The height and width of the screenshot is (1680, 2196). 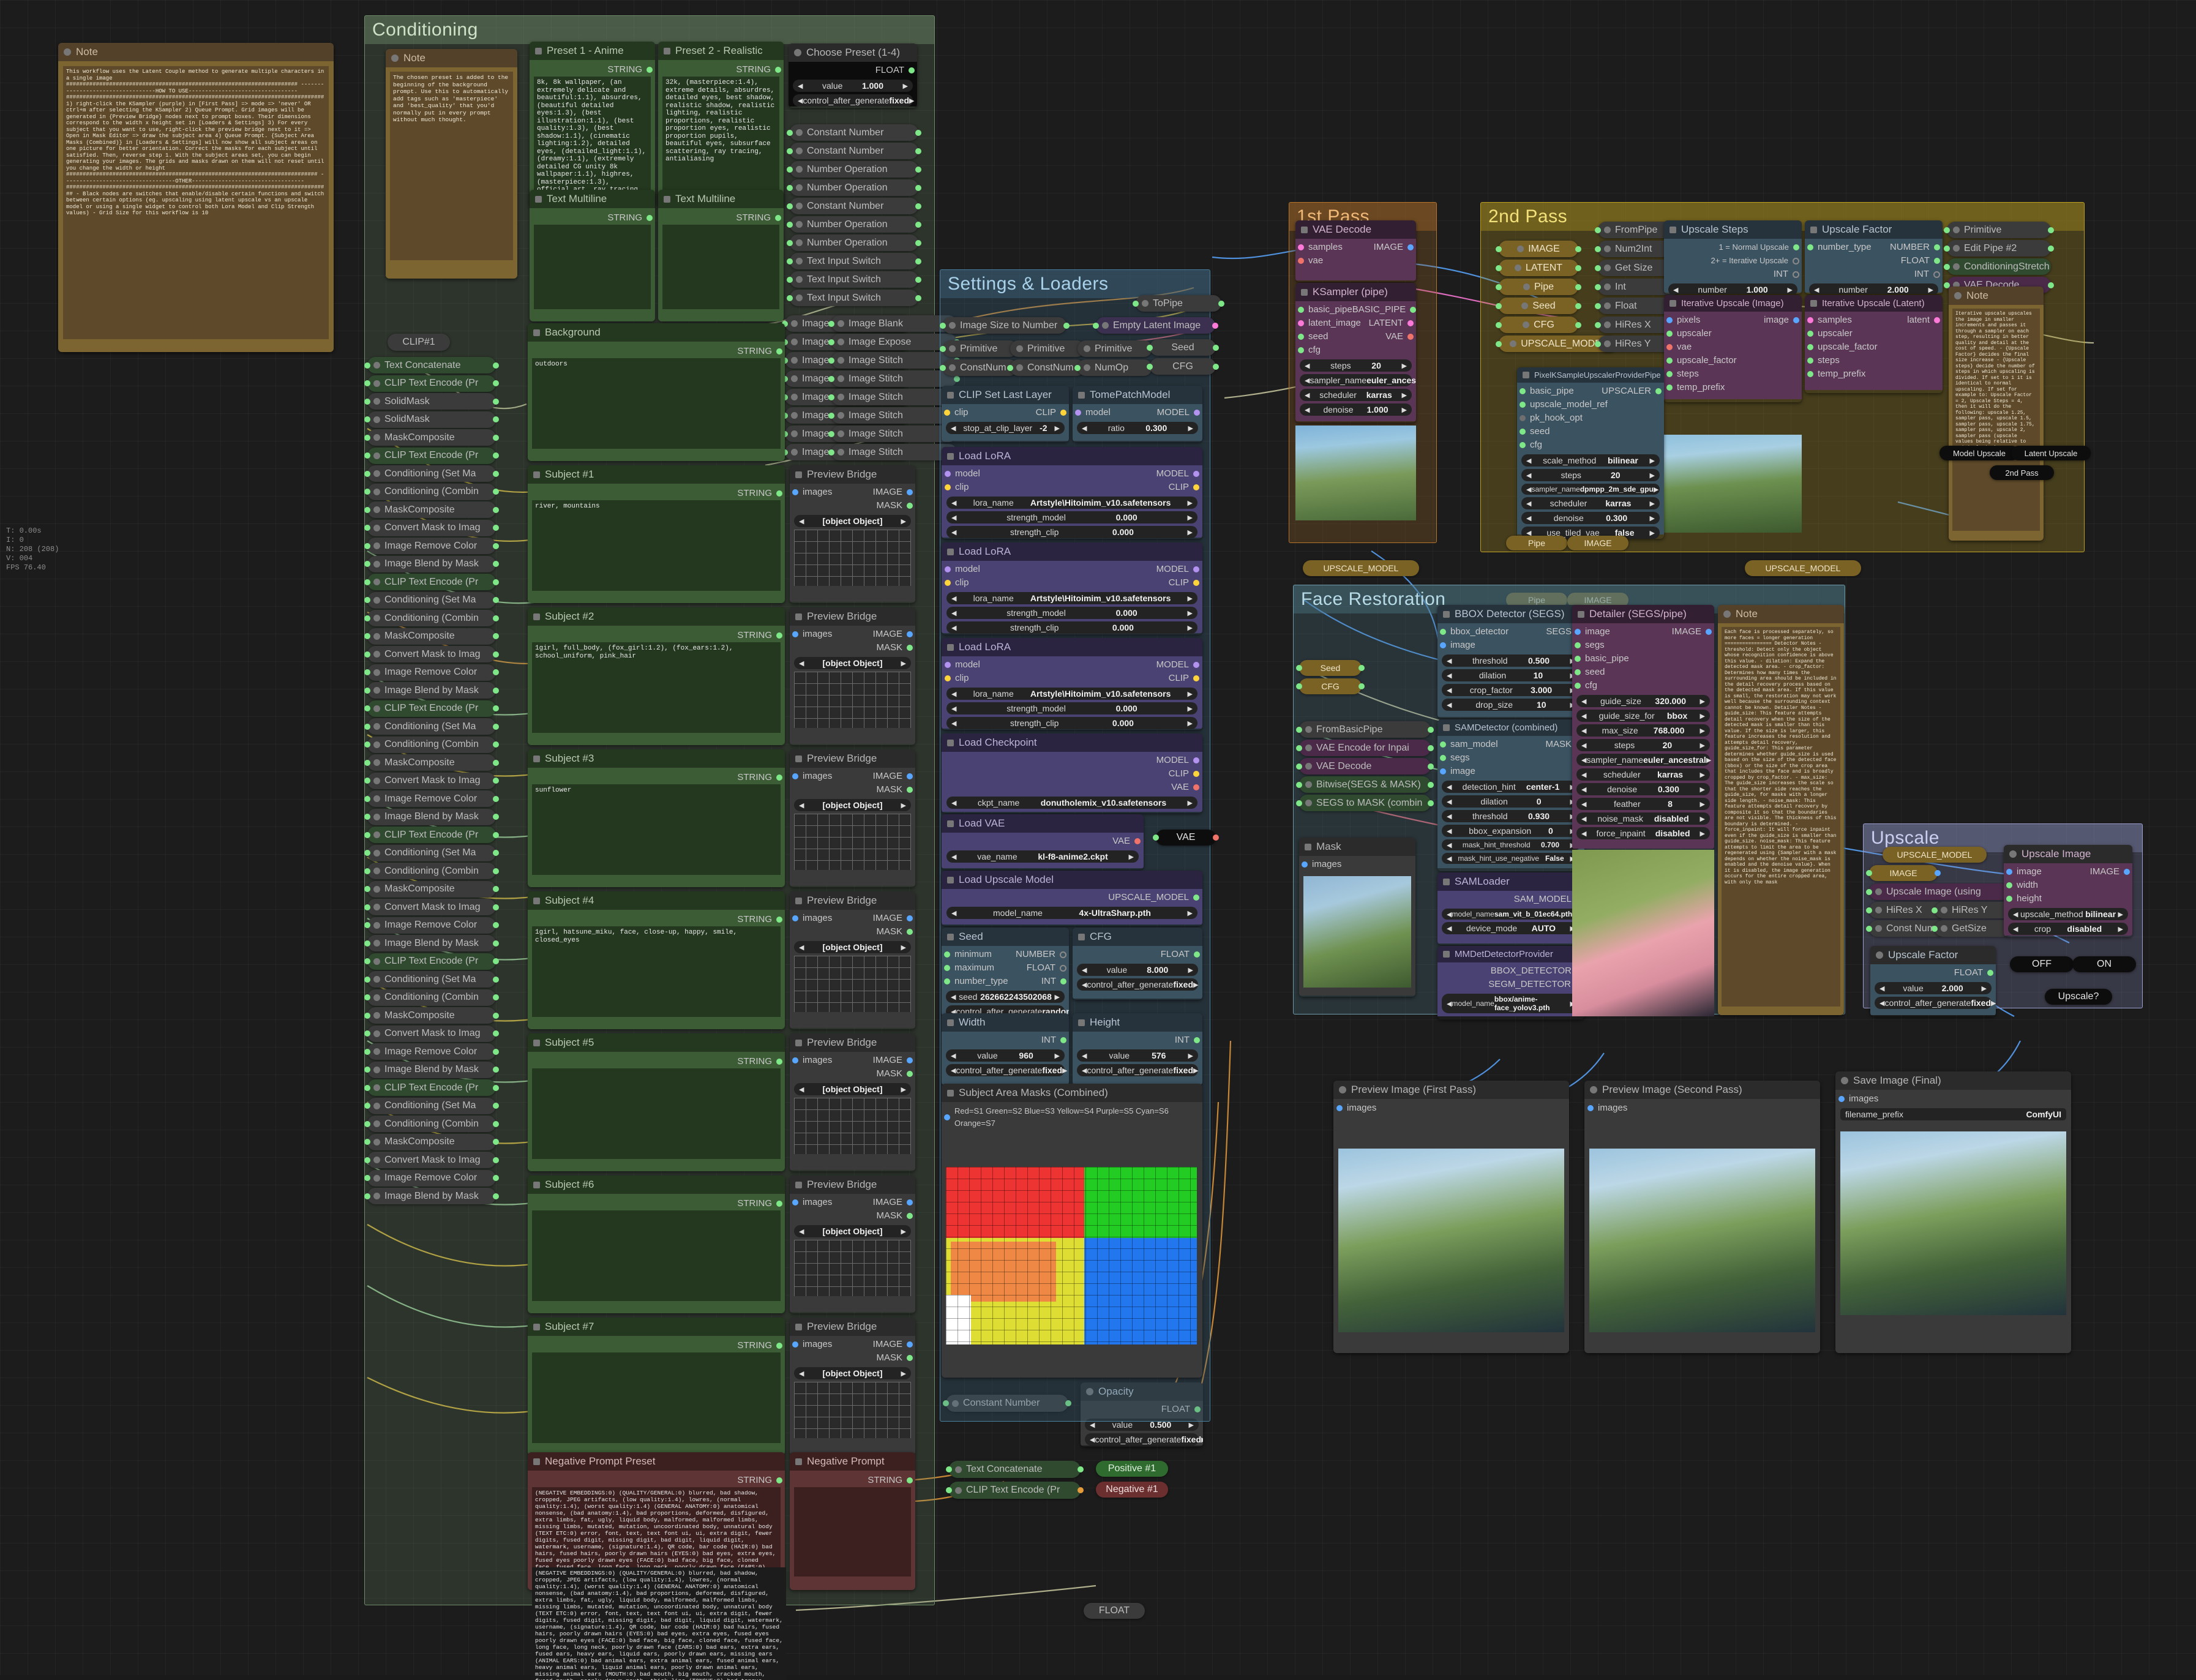 I want to click on node-prompt-3: Subject #3 STRING sunflower, so click(x=656, y=818).